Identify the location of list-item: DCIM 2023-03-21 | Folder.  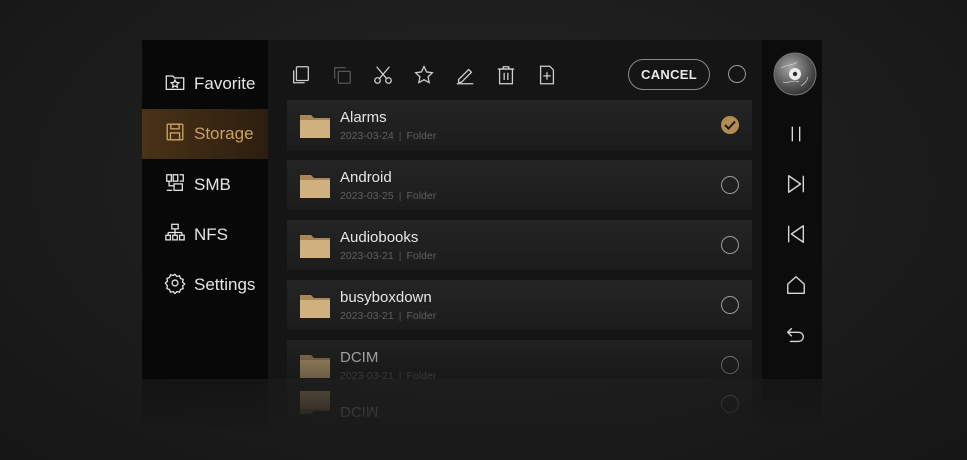
(519, 359).